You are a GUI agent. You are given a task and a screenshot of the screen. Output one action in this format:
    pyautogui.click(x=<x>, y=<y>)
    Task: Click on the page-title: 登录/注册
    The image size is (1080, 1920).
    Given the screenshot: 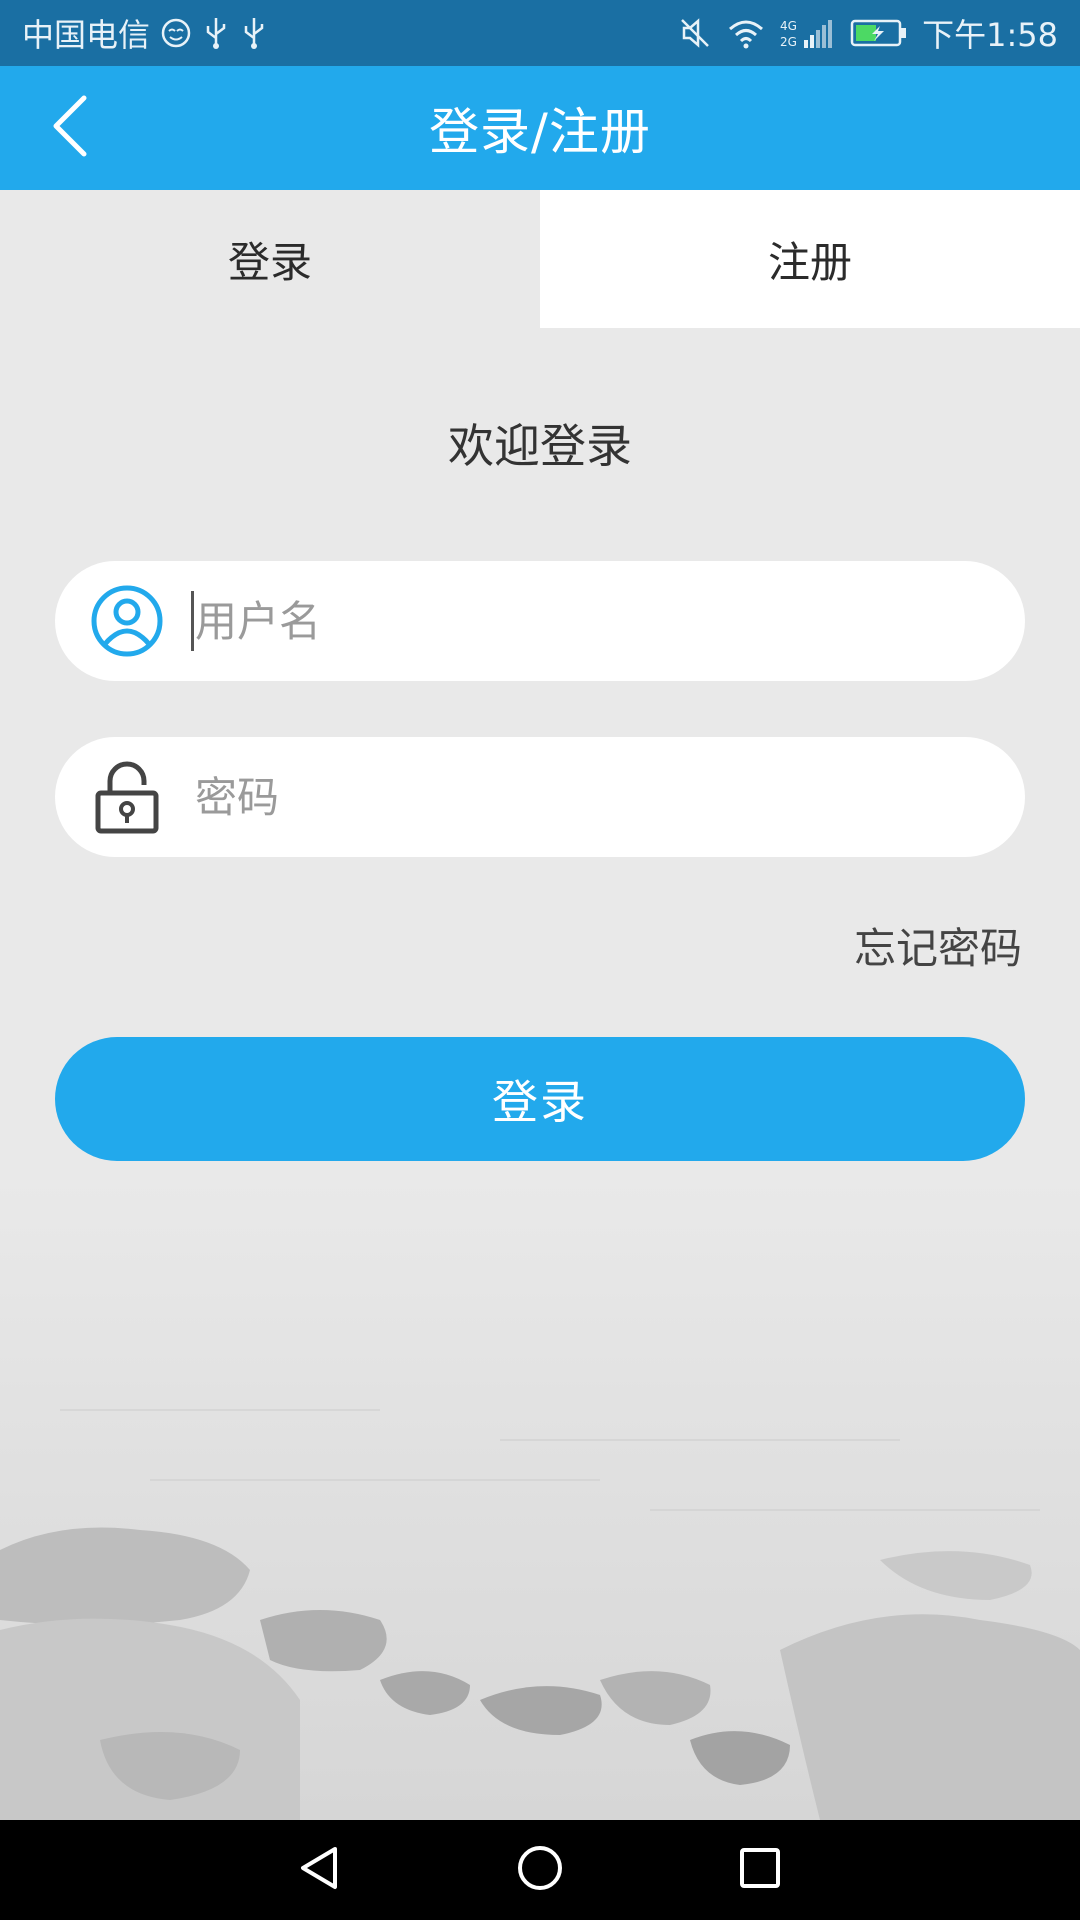 What is the action you would take?
    pyautogui.click(x=540, y=132)
    